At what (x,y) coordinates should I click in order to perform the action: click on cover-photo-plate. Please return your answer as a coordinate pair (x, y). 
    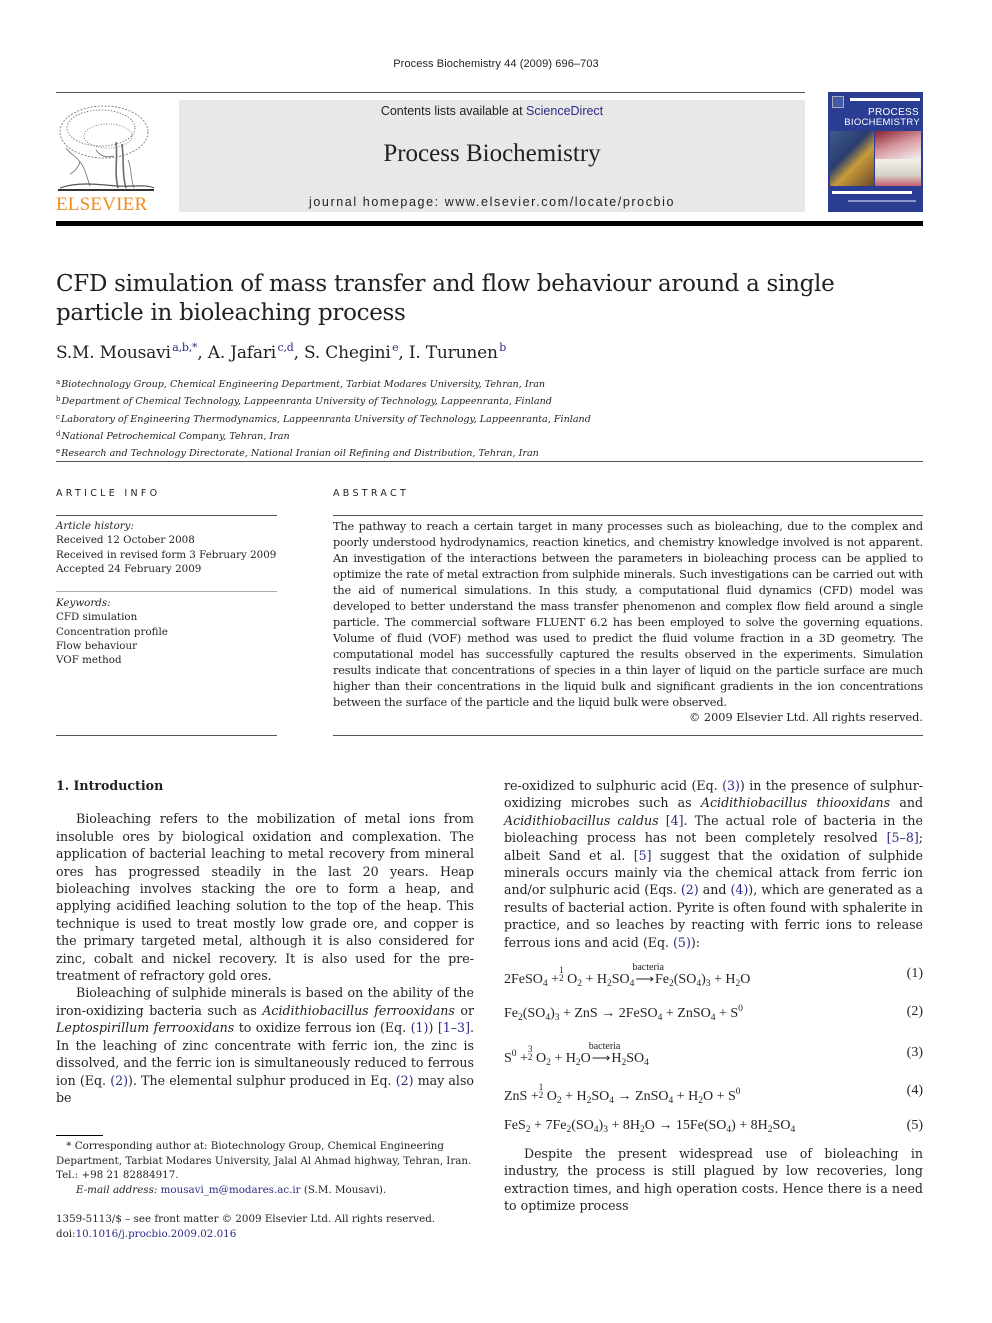
    Looking at the image, I should click on (898, 172).